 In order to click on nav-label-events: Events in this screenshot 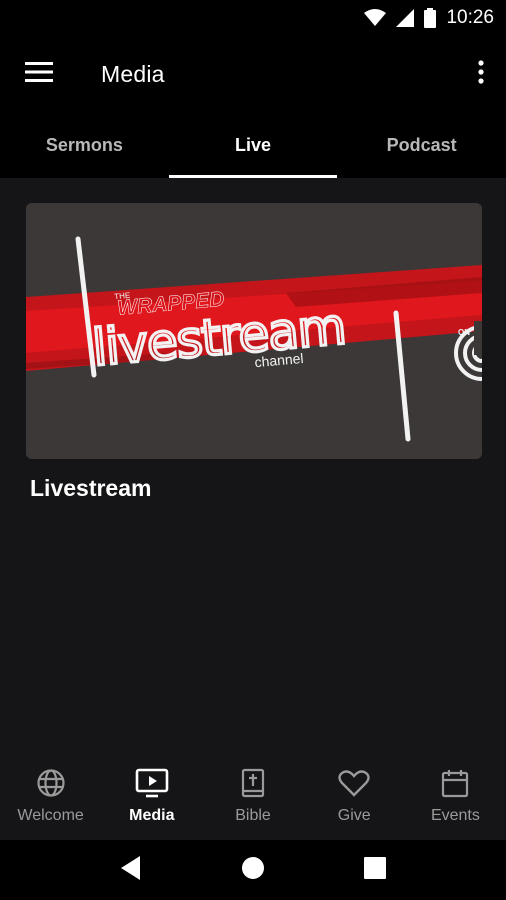, I will do `click(455, 815)`.